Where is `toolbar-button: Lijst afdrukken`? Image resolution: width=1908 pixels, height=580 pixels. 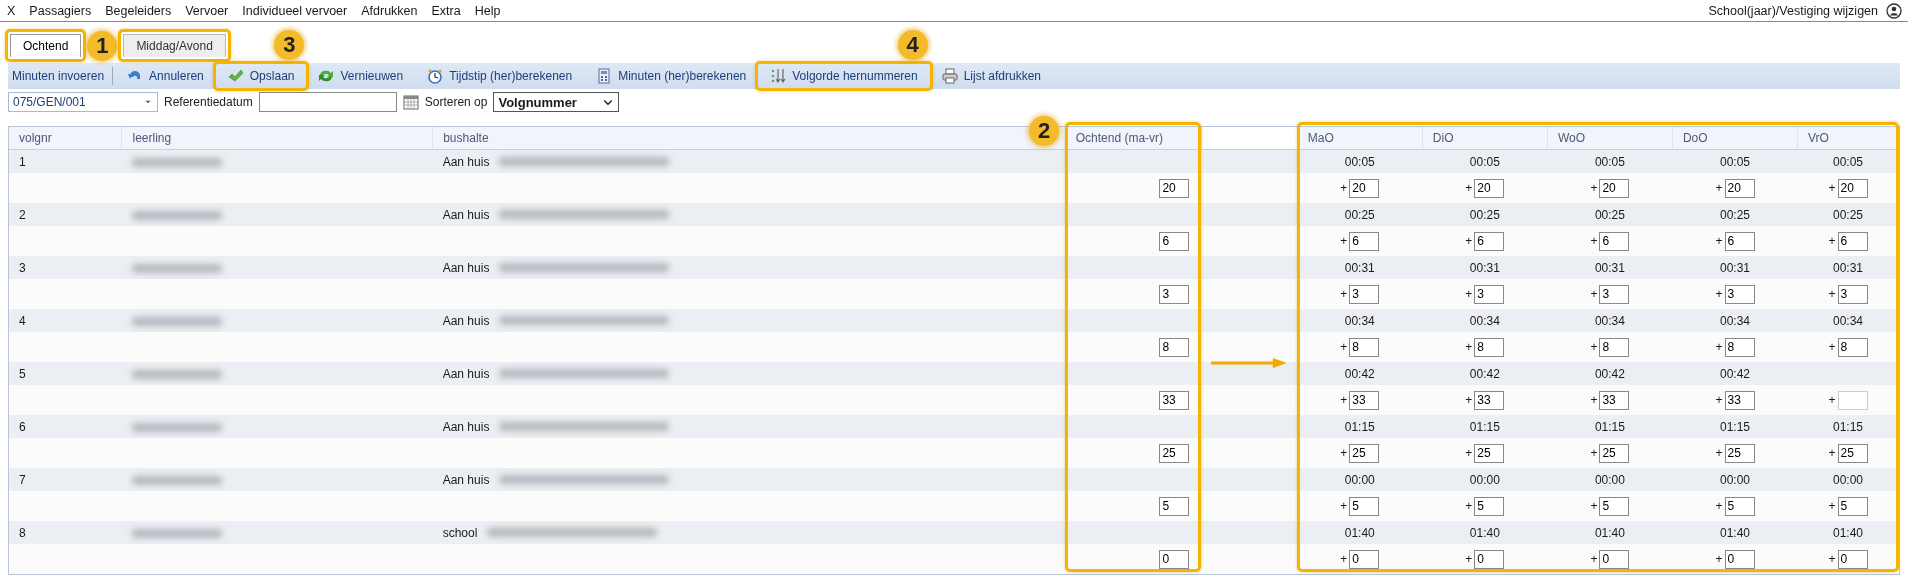 toolbar-button: Lijst afdrukken is located at coordinates (991, 76).